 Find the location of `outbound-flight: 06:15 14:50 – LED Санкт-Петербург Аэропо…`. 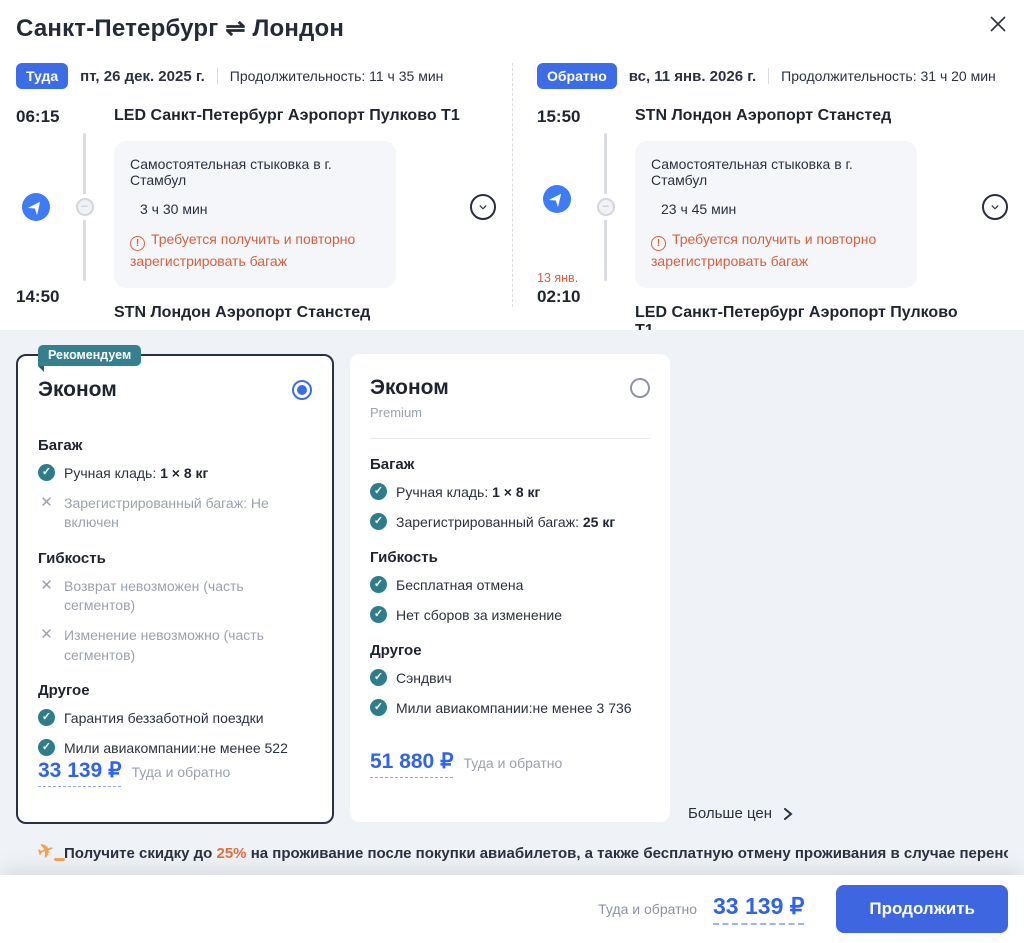

outbound-flight: 06:15 14:50 – LED Санкт-Петербург Аэропо… is located at coordinates (256, 214).